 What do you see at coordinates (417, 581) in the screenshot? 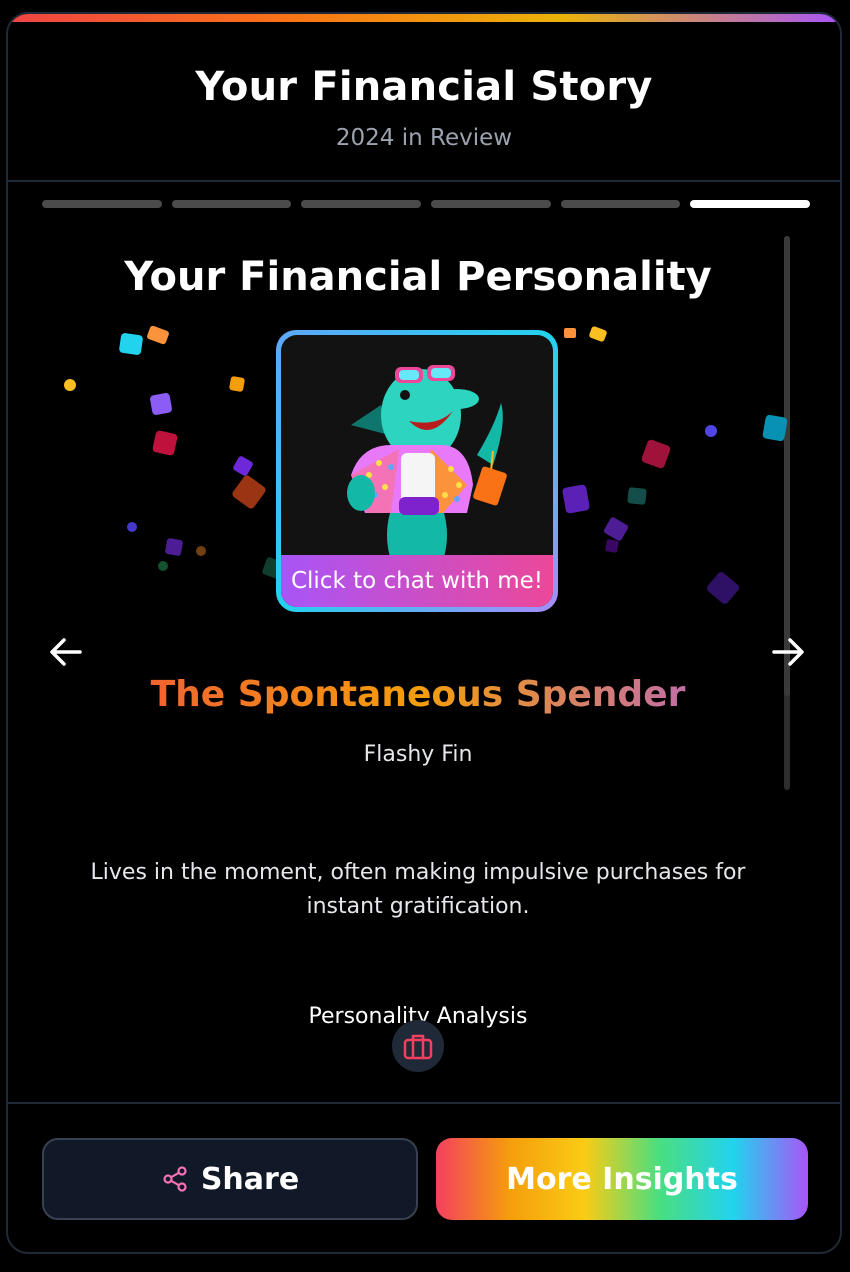
I see `chat-with-me-label: Click to chat with me!` at bounding box center [417, 581].